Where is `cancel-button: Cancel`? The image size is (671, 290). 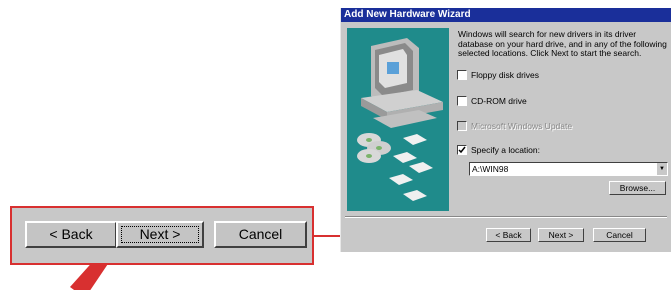 cancel-button: Cancel is located at coordinates (619, 235).